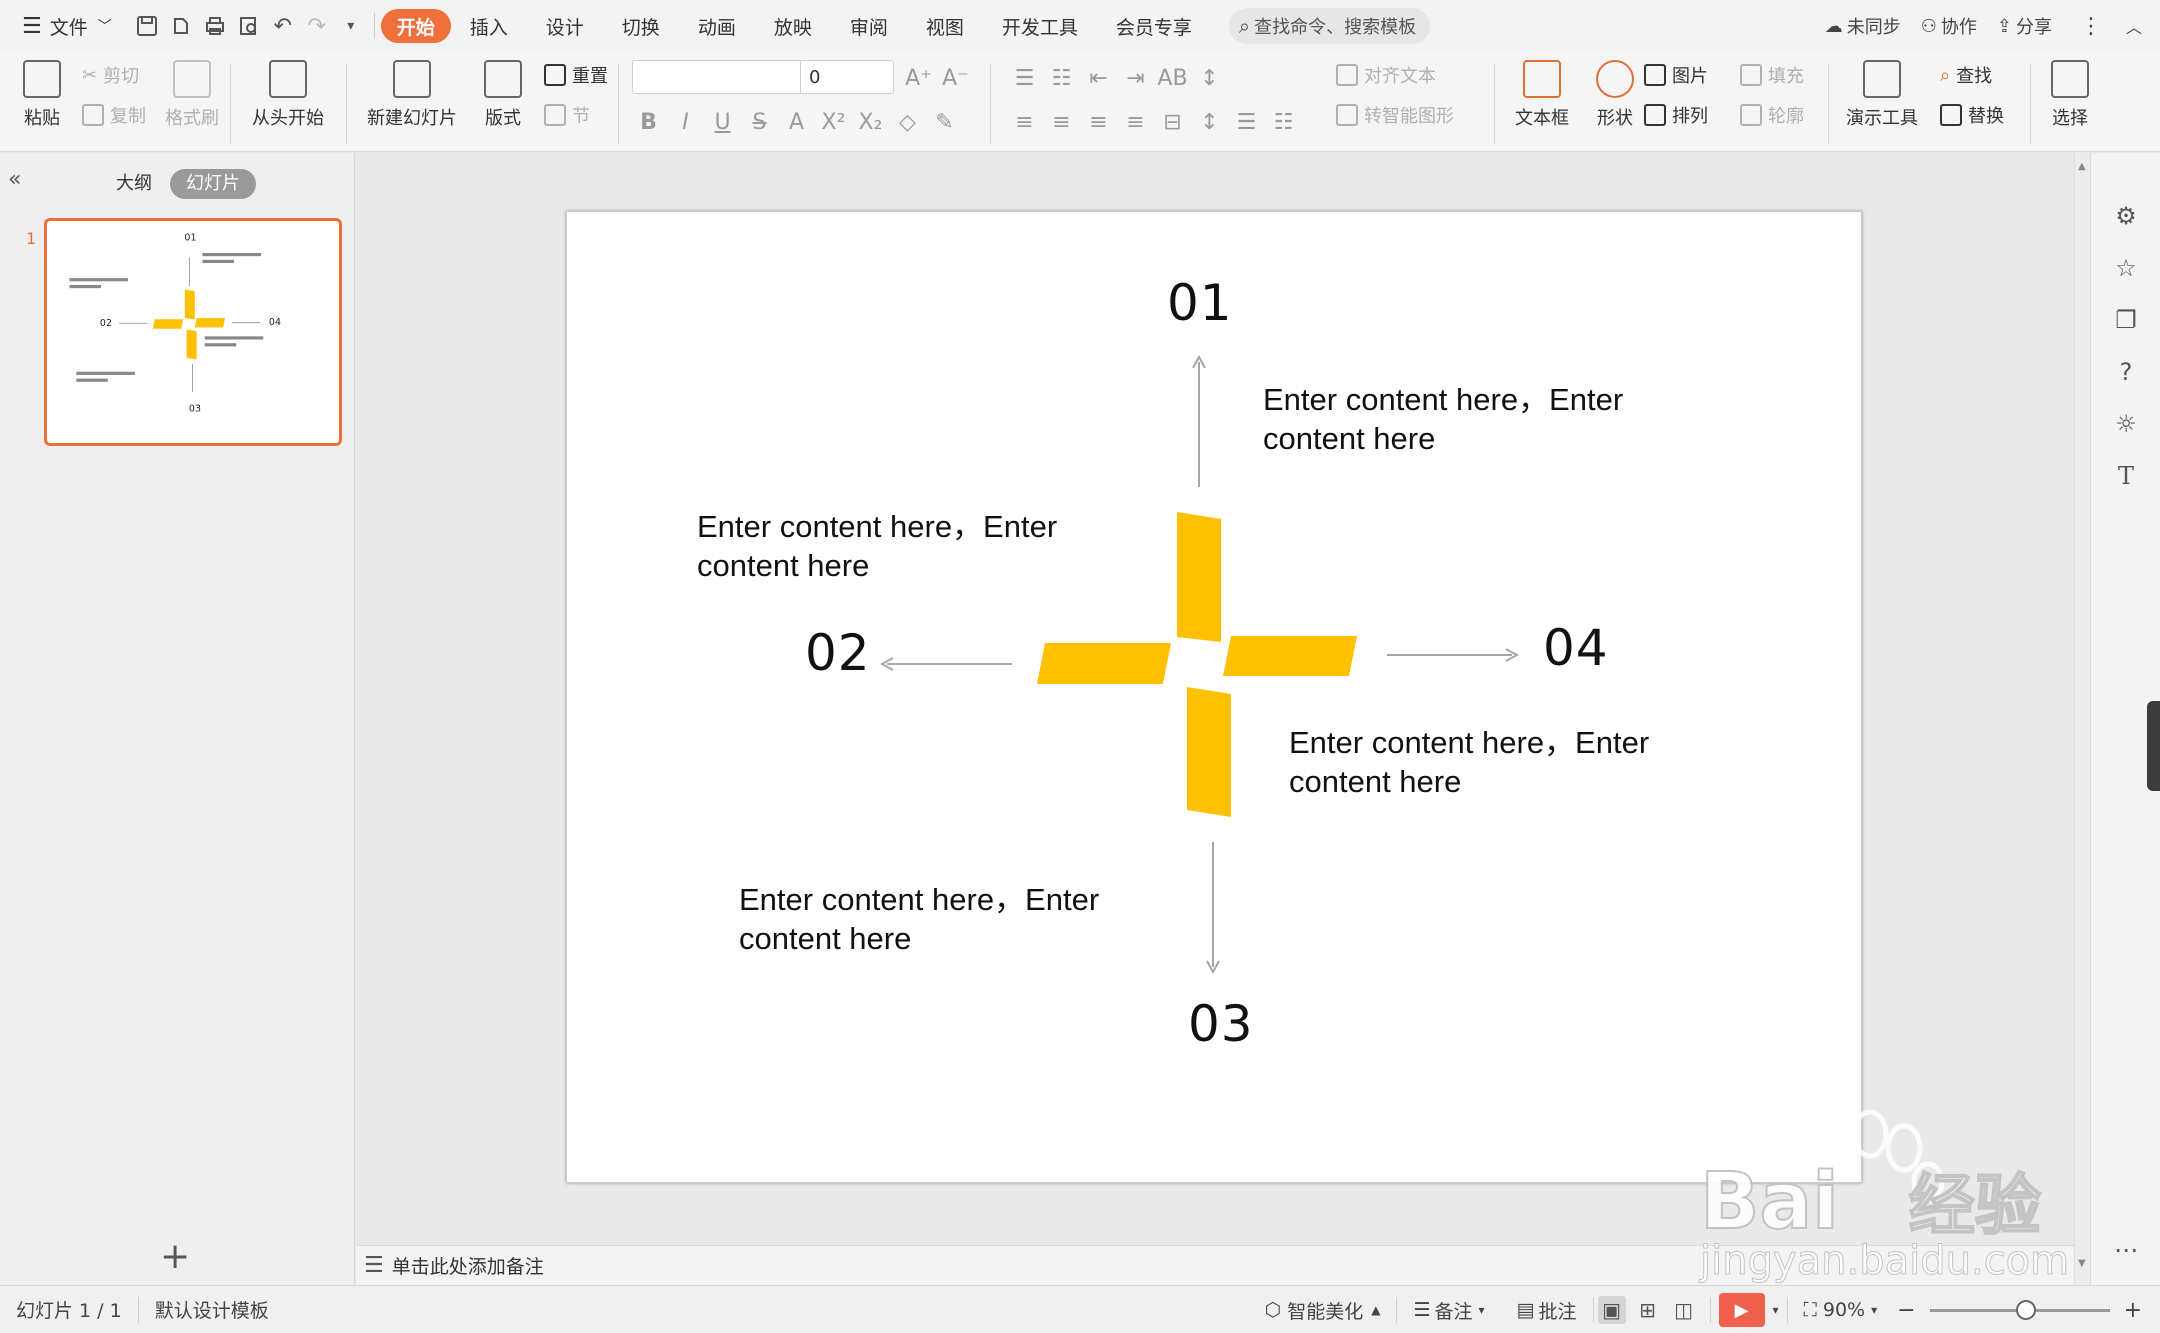  What do you see at coordinates (1290, 656) in the screenshot?
I see `pinwheel-blade-right` at bounding box center [1290, 656].